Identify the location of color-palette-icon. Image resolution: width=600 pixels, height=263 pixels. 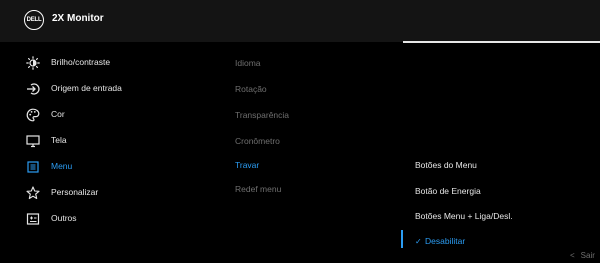
(33, 115).